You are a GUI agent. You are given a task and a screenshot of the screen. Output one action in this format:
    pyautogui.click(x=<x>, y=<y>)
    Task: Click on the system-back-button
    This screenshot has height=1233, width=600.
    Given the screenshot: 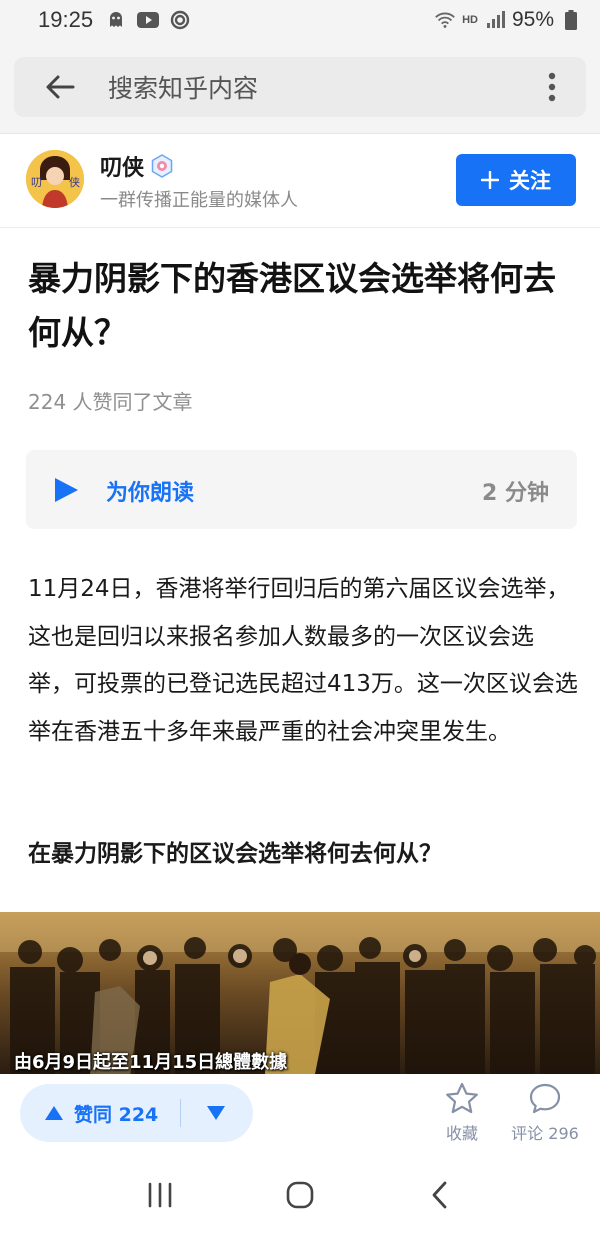 What is the action you would take?
    pyautogui.click(x=440, y=1195)
    